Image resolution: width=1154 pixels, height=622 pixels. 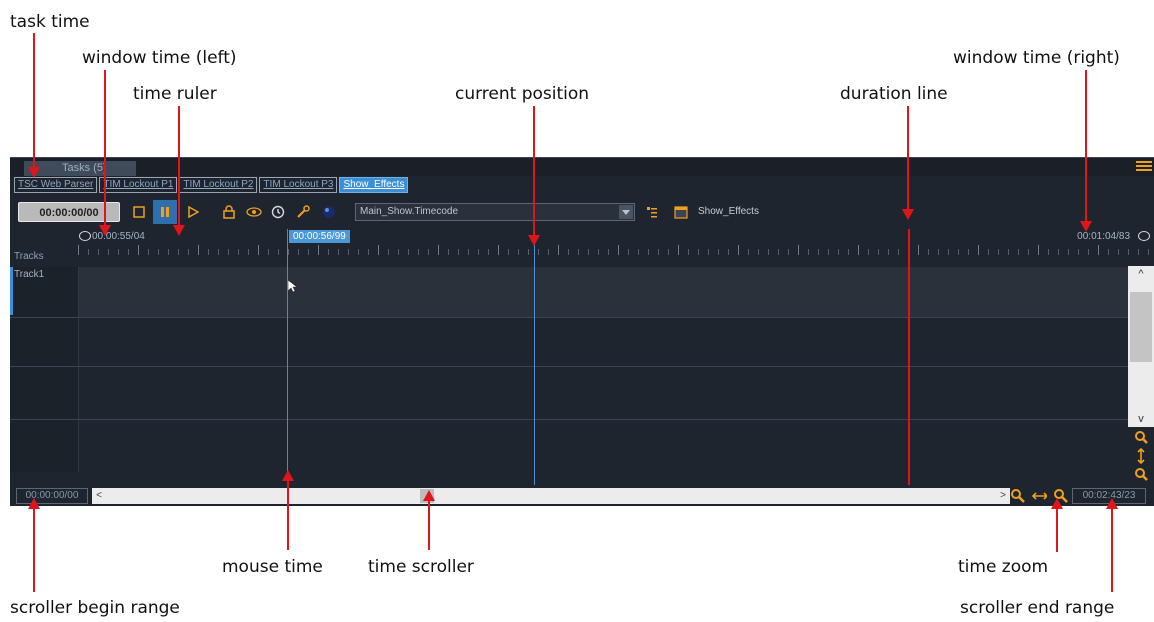 I want to click on time-scroller: < >, so click(x=551, y=496).